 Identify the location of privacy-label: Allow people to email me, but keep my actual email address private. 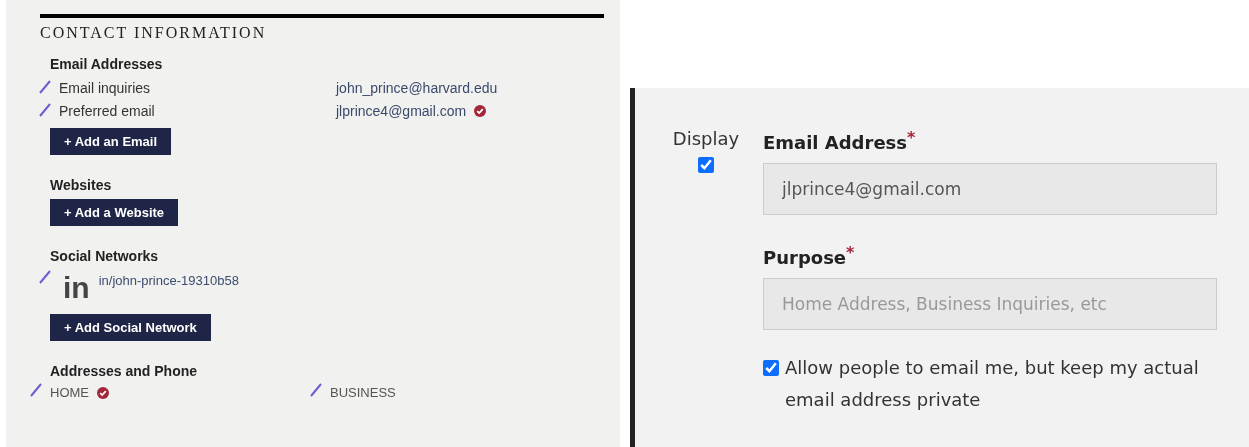
(992, 384).